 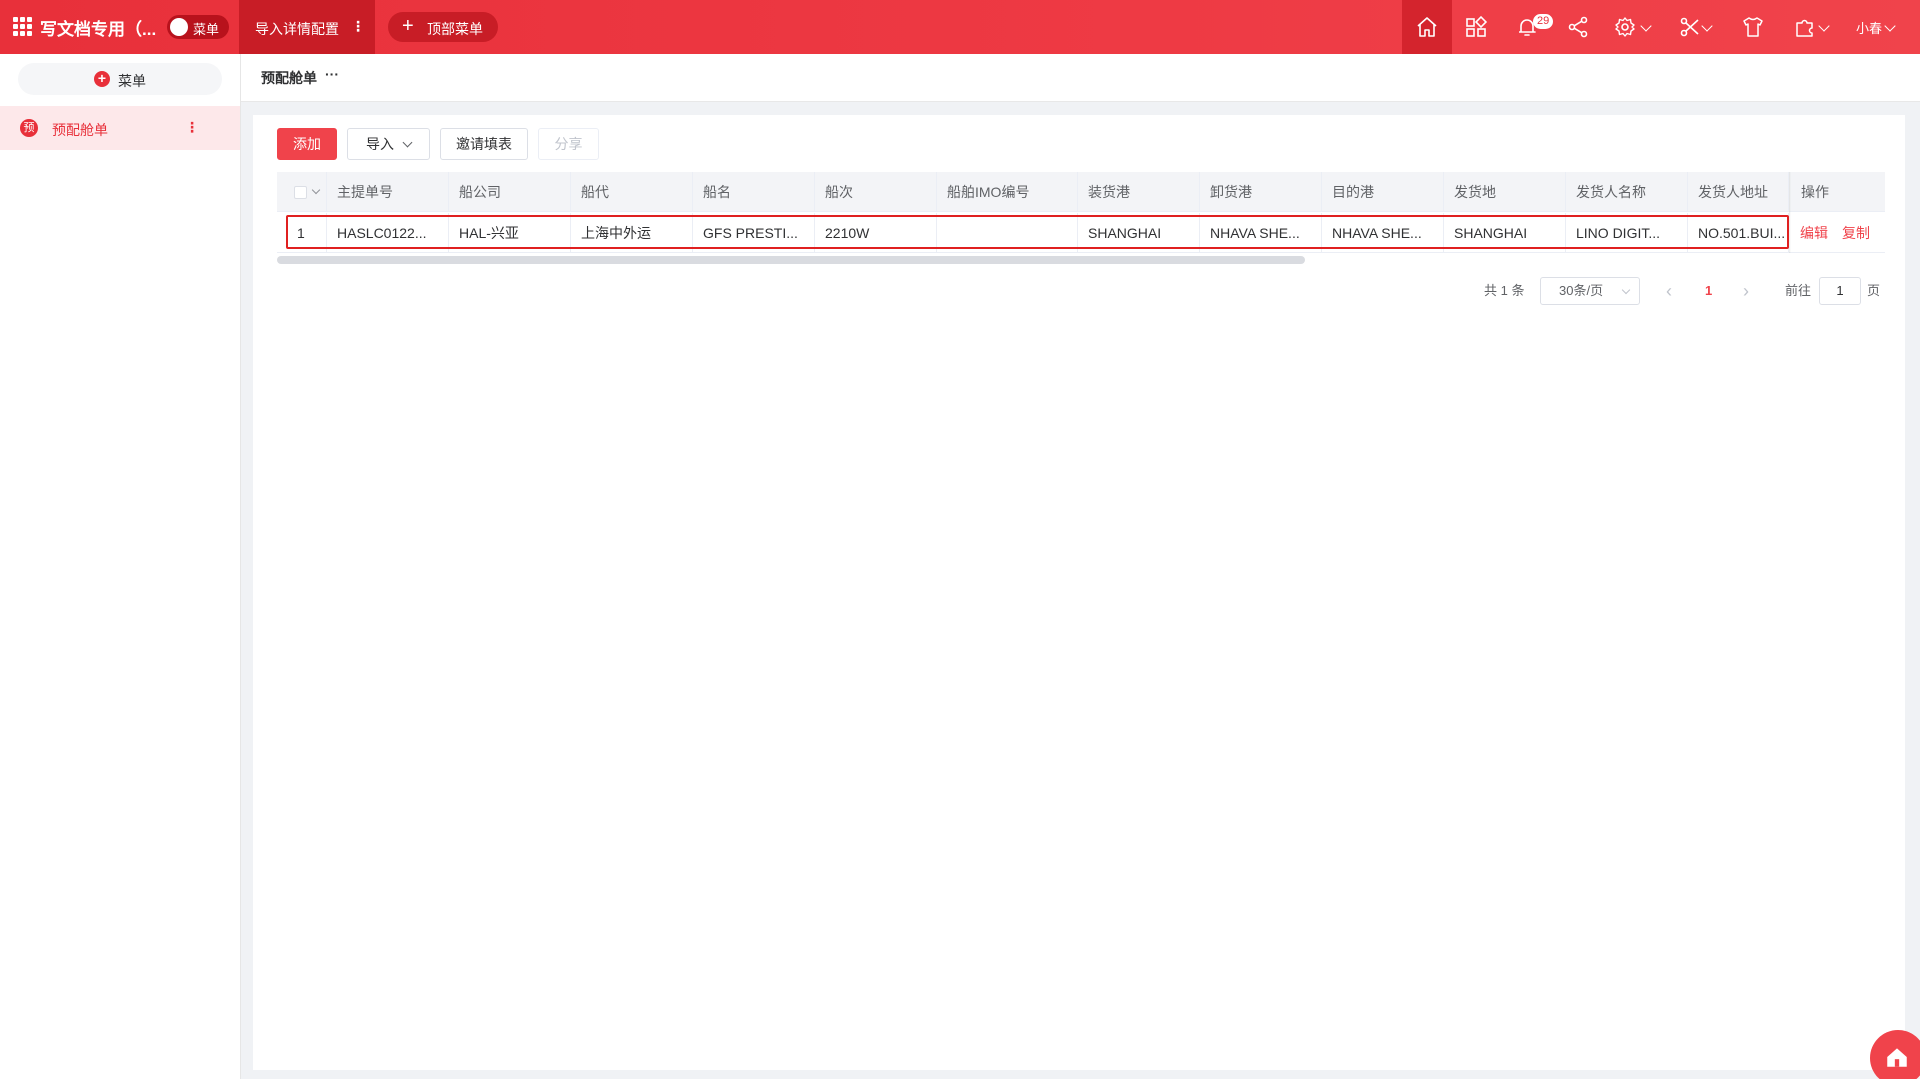 What do you see at coordinates (1805, 27) in the screenshot?
I see `puzzle-icon` at bounding box center [1805, 27].